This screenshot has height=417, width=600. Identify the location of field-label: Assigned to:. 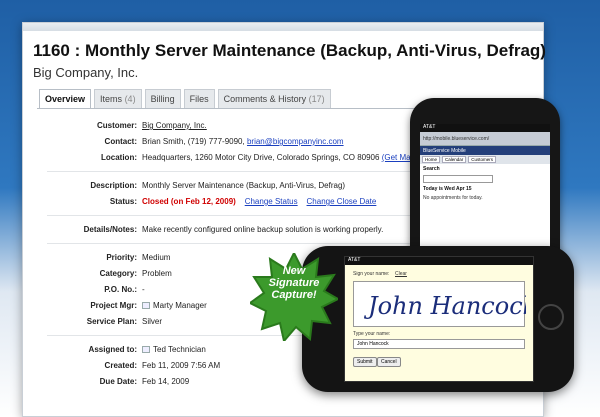
(112, 349).